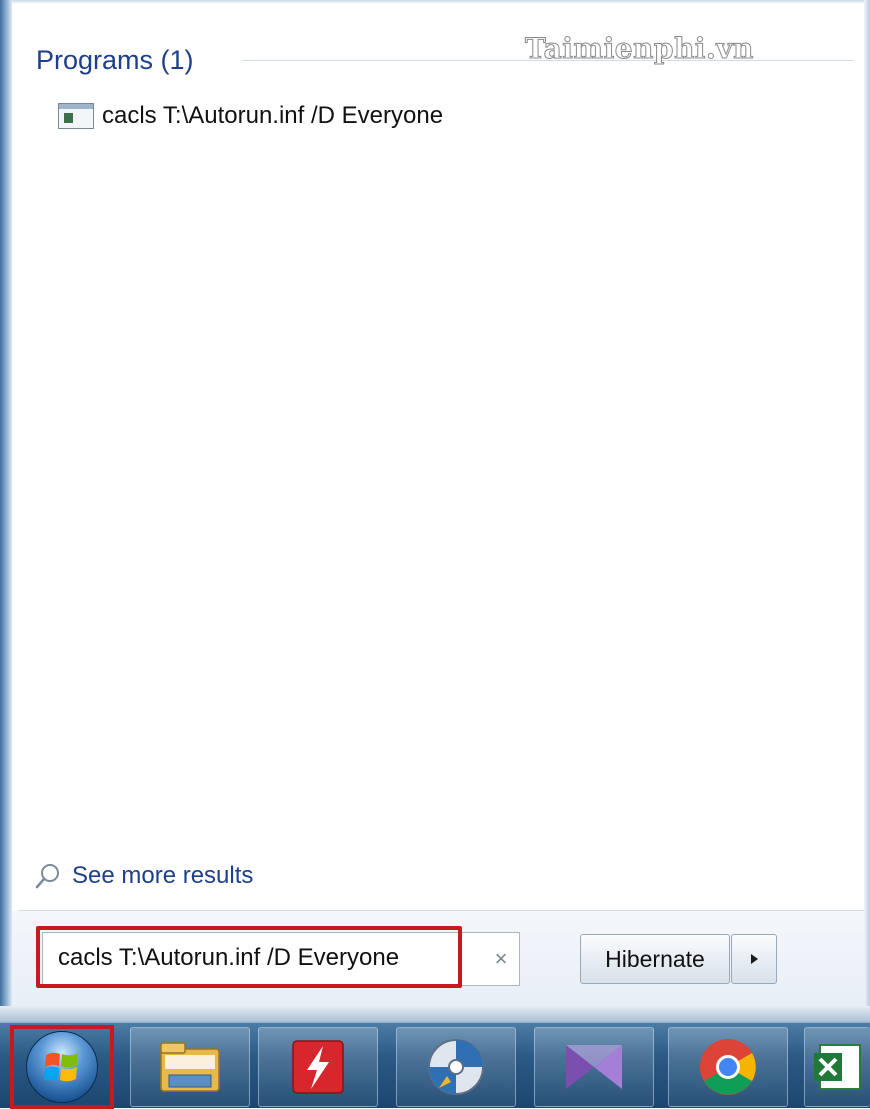  I want to click on menu-left-edge, so click(6, 511).